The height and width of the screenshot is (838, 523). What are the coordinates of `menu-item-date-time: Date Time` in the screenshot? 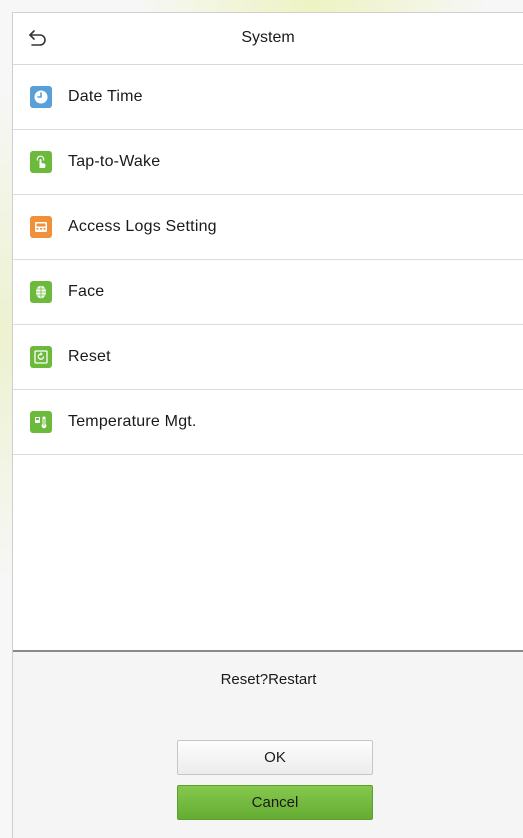 It's located at (268, 97).